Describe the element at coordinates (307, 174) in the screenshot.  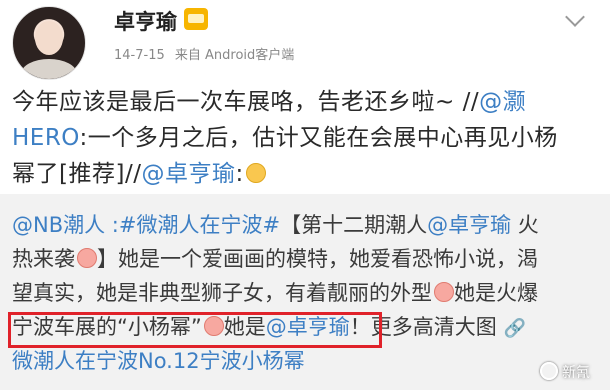
I see `post-line: 幂了[推荐]//@卓亨瑜:` at that location.